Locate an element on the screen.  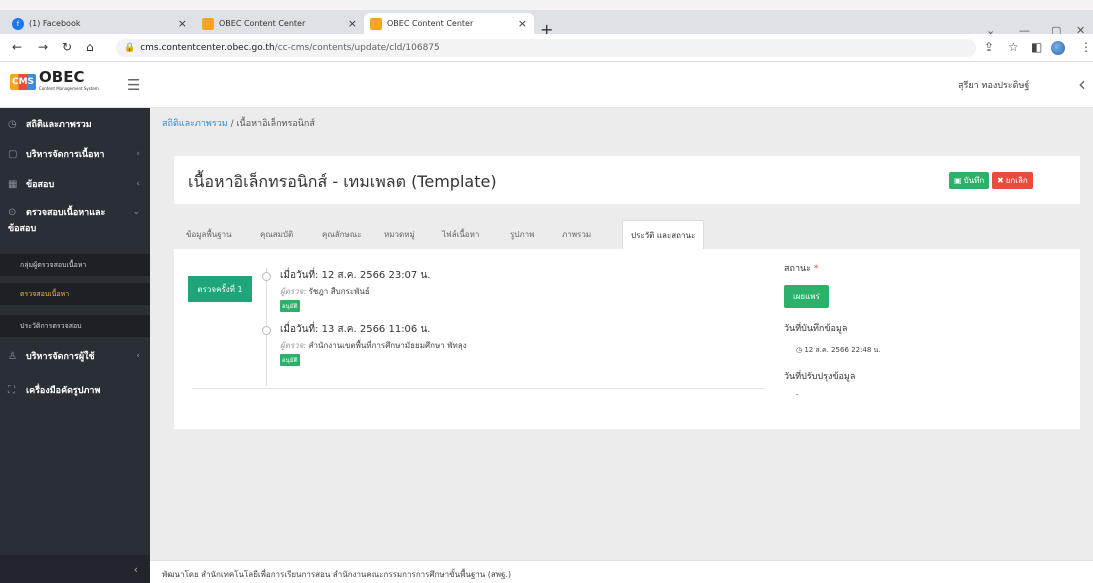
tab-content-files: ไฟล์เนื้อหา is located at coordinates (460, 234).